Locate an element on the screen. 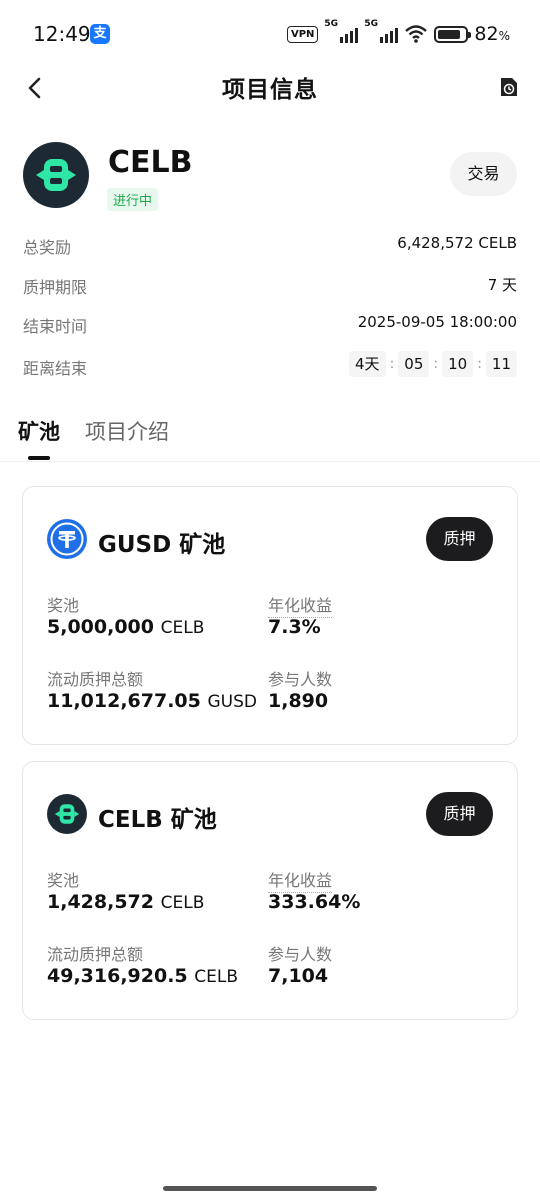 The width and height of the screenshot is (540, 1200). info-value: 6,428,572 CELB is located at coordinates (457, 243).